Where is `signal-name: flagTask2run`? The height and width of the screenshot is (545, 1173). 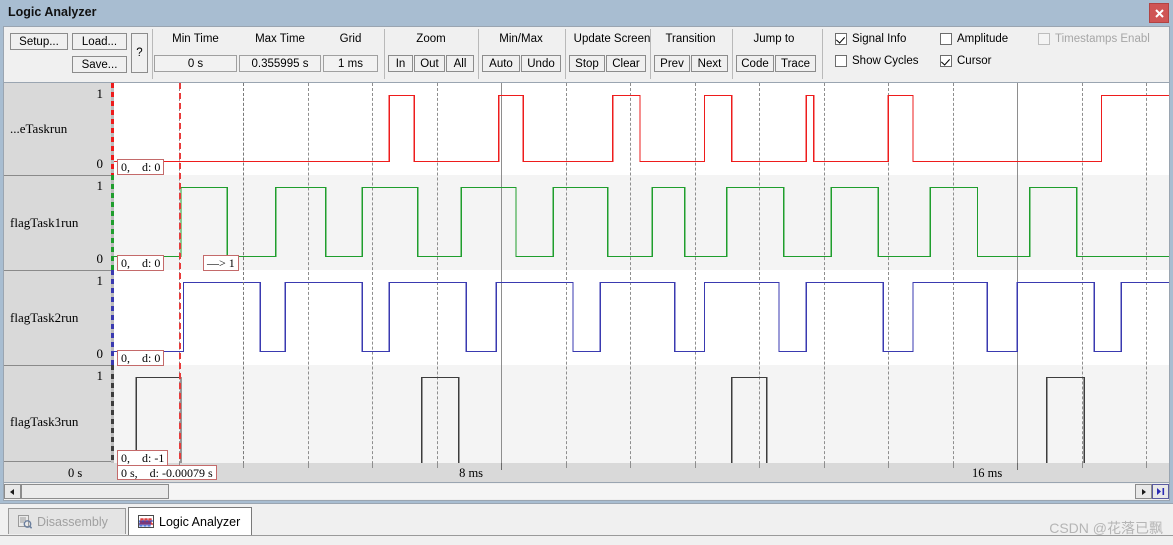
signal-name: flagTask2run is located at coordinates (44, 317).